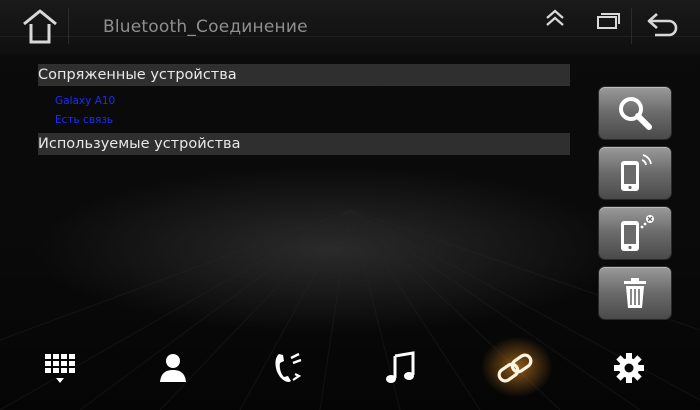 This screenshot has height=410, width=700. I want to click on back-icon, so click(662, 25).